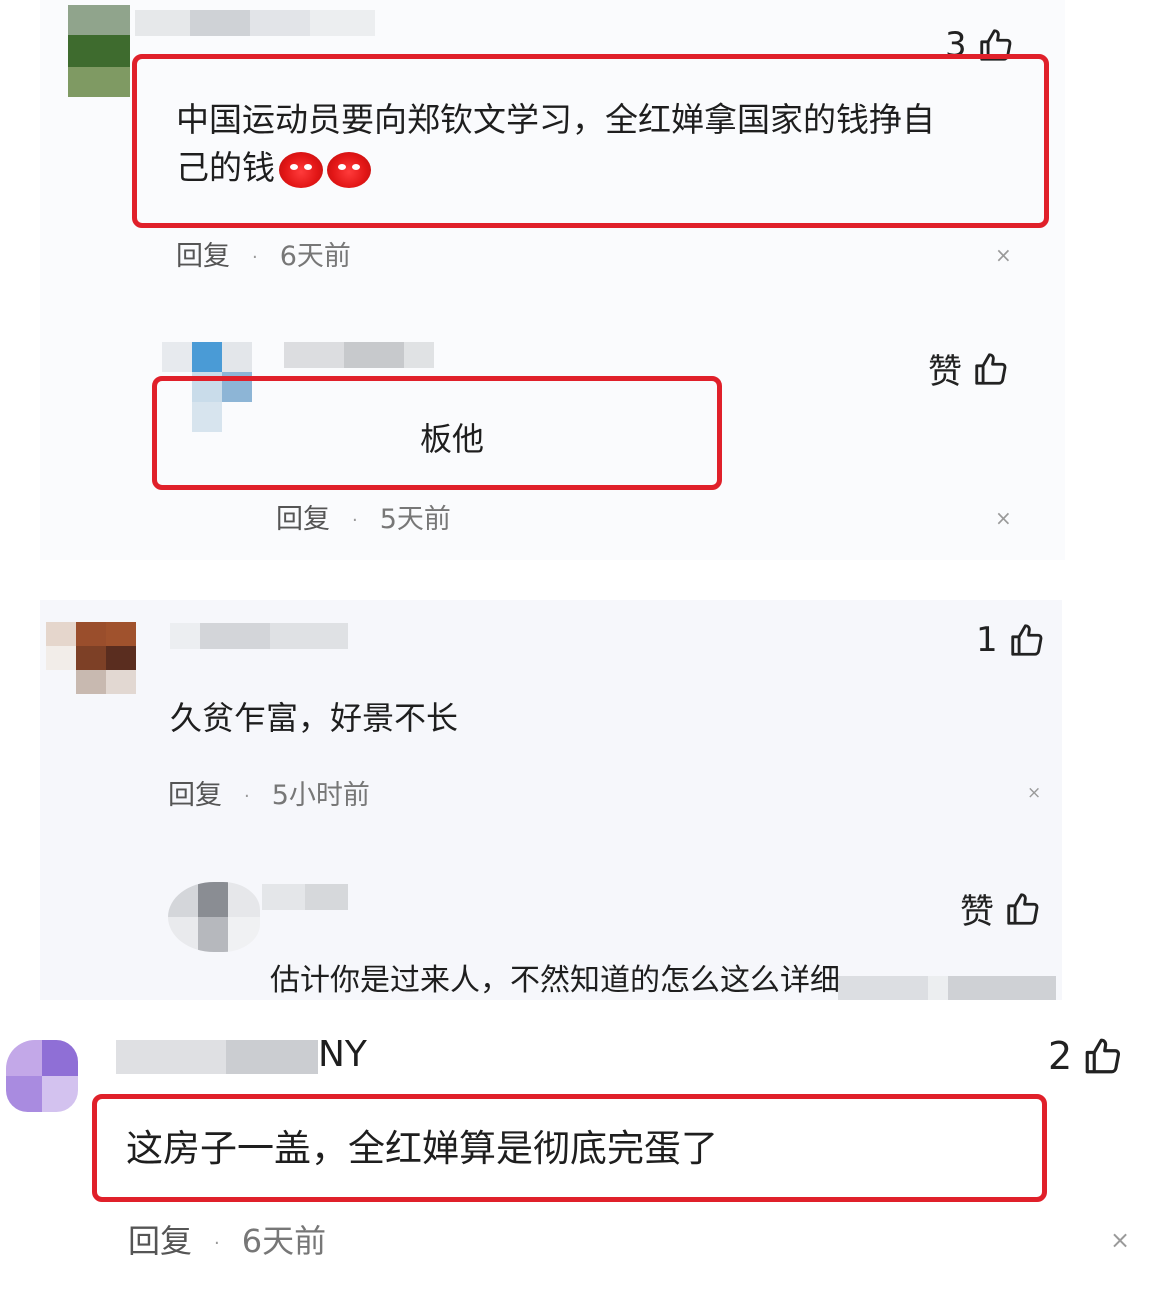  I want to click on blur-overlay, so click(947, 988).